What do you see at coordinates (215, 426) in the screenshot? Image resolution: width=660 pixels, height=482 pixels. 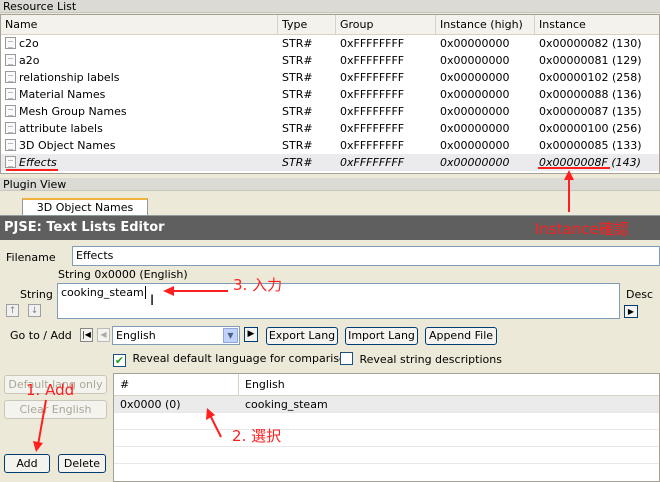 I see `step2-arrow` at bounding box center [215, 426].